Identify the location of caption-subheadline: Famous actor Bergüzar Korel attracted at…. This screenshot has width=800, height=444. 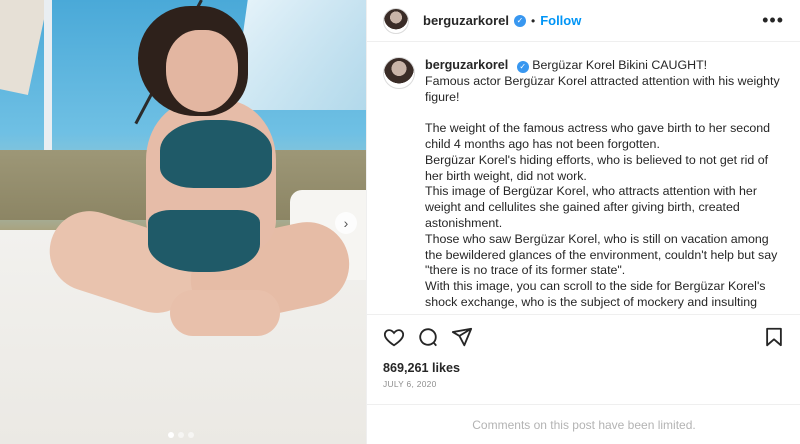
(602, 88).